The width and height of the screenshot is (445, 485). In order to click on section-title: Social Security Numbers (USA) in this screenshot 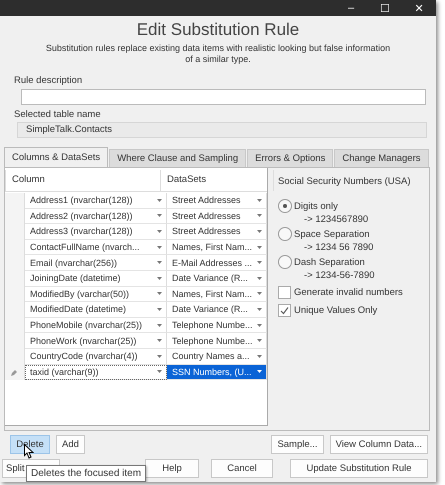, I will do `click(345, 181)`.